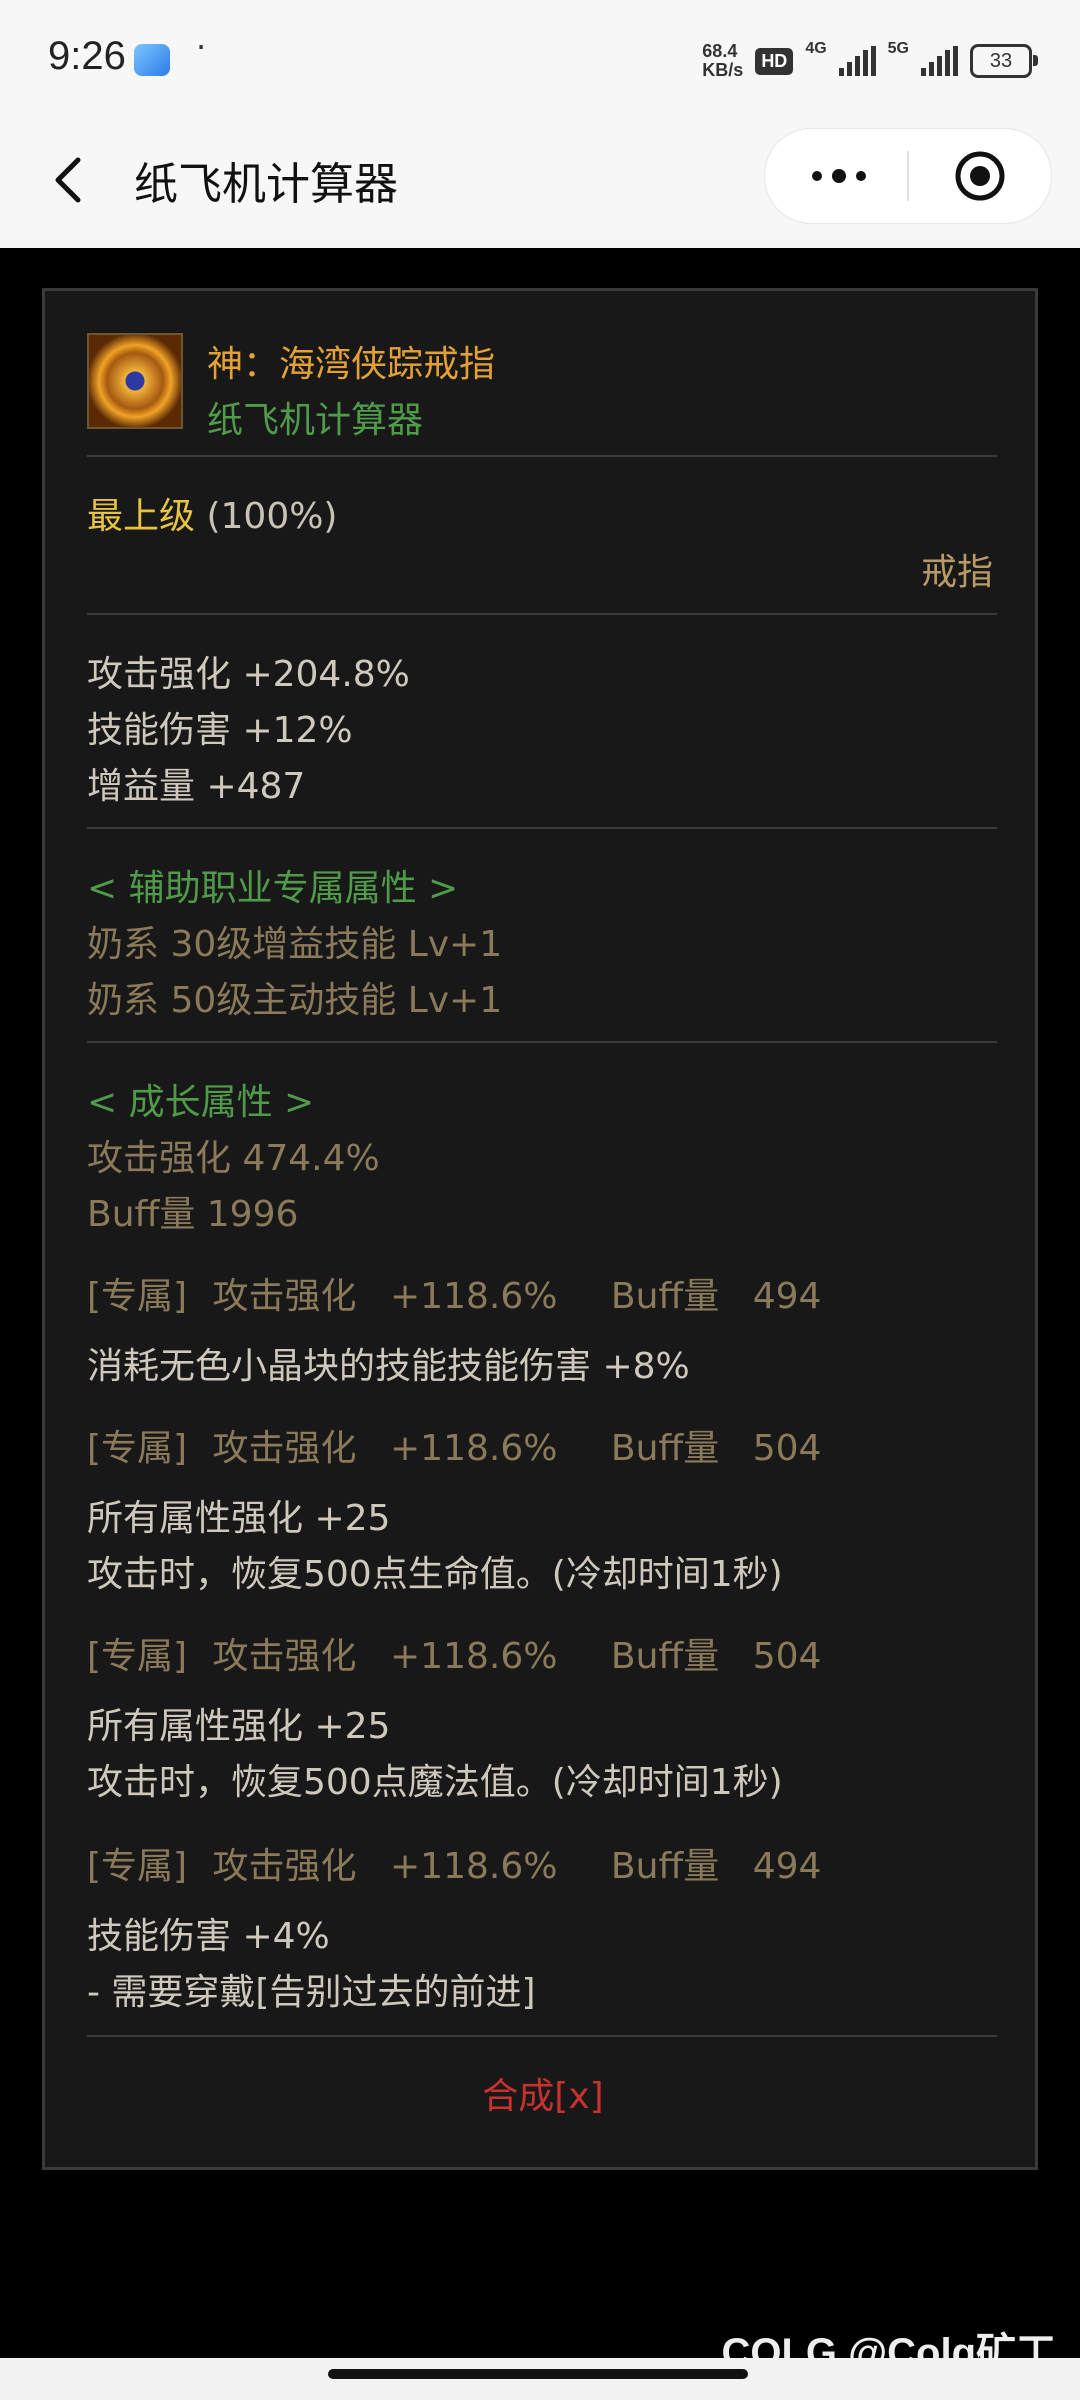 The width and height of the screenshot is (1080, 2400). What do you see at coordinates (435, 1782) in the screenshot?
I see `exclusive-effect: 攻击时，恢复500点魔法值。(冷却时间1秒)` at bounding box center [435, 1782].